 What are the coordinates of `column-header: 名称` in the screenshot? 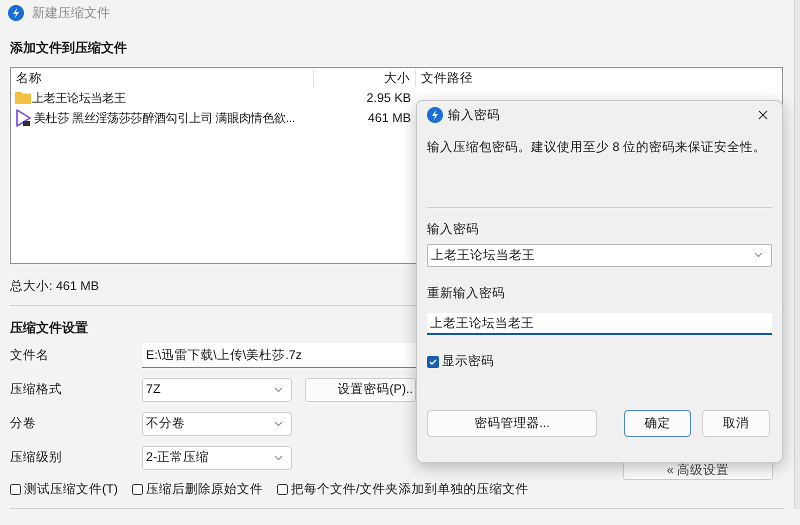 It's located at (162, 78).